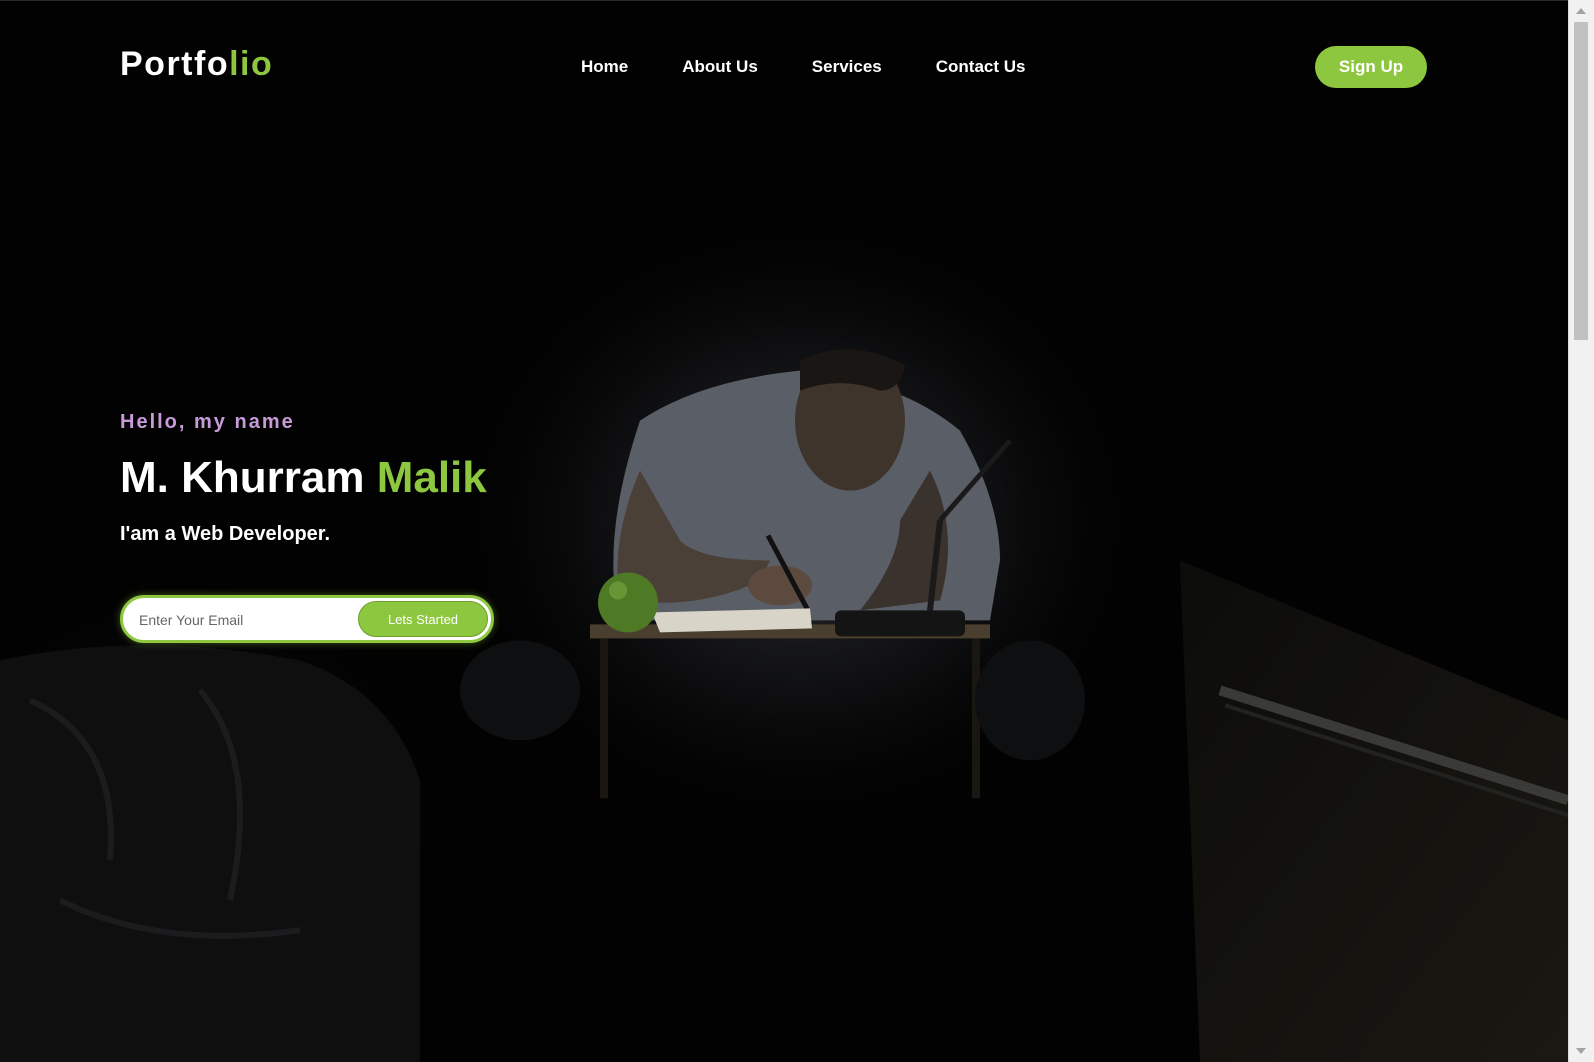 This screenshot has width=1594, height=1062. What do you see at coordinates (423, 619) in the screenshot?
I see `lets-started-button: Lets Started` at bounding box center [423, 619].